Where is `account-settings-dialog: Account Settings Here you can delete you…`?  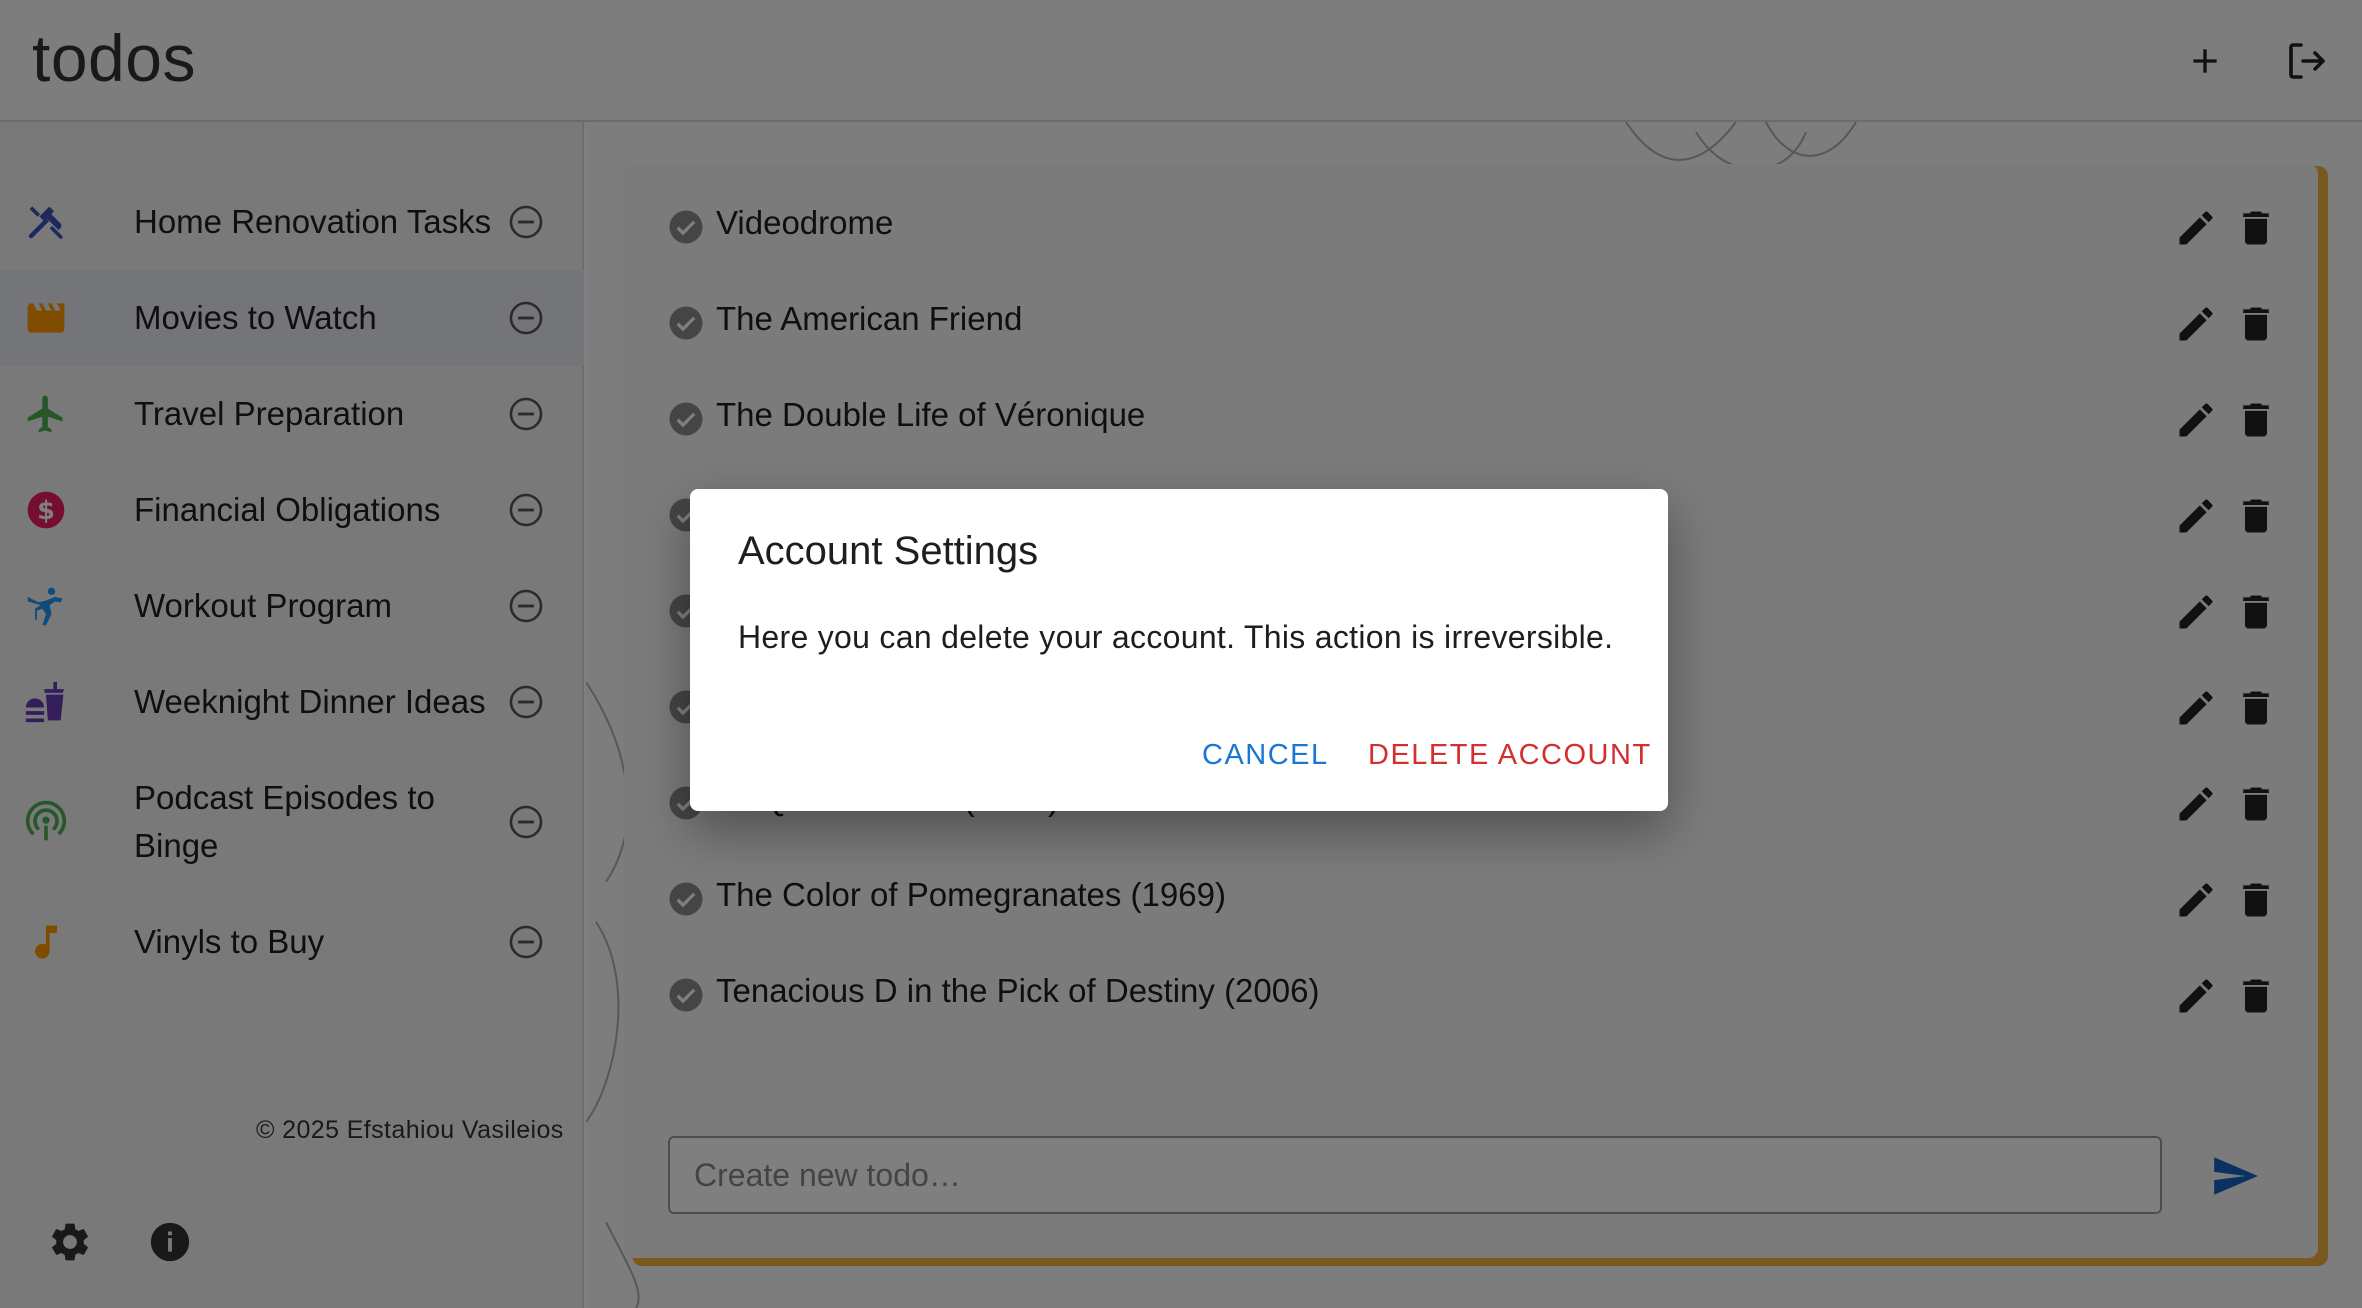
account-settings-dialog: Account Settings Here you can delete you… is located at coordinates (1179, 650).